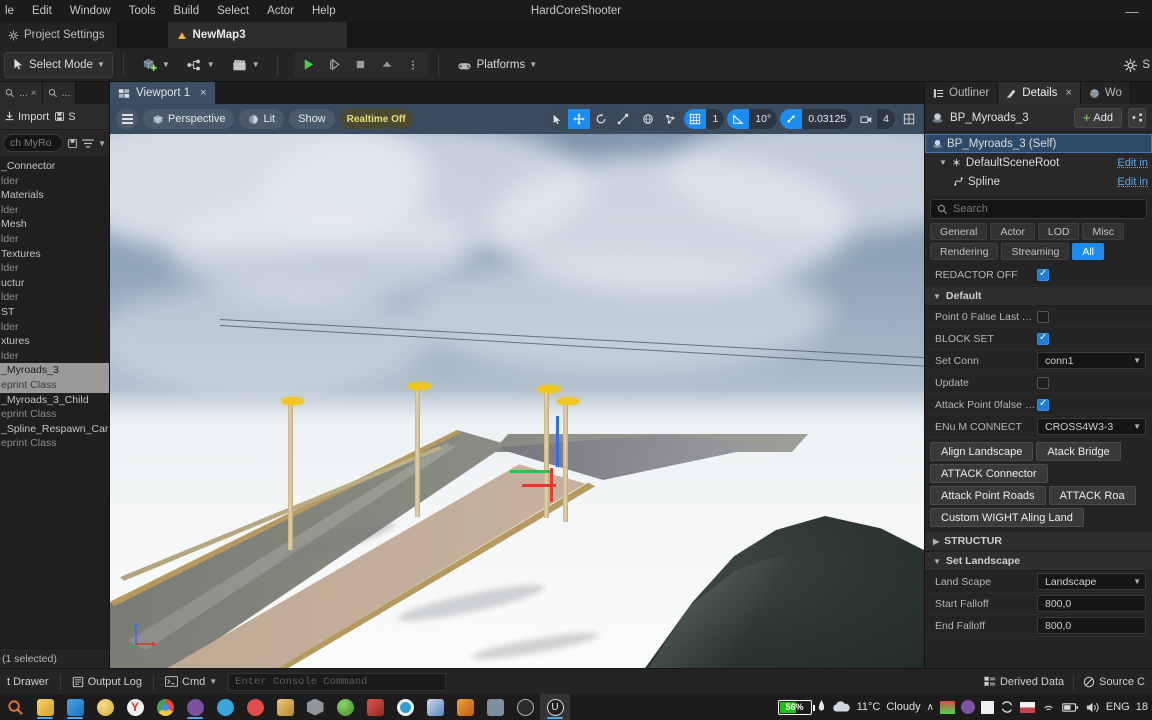 The height and width of the screenshot is (720, 1152). What do you see at coordinates (54, 166) in the screenshot?
I see `list-item: _Connector` at bounding box center [54, 166].